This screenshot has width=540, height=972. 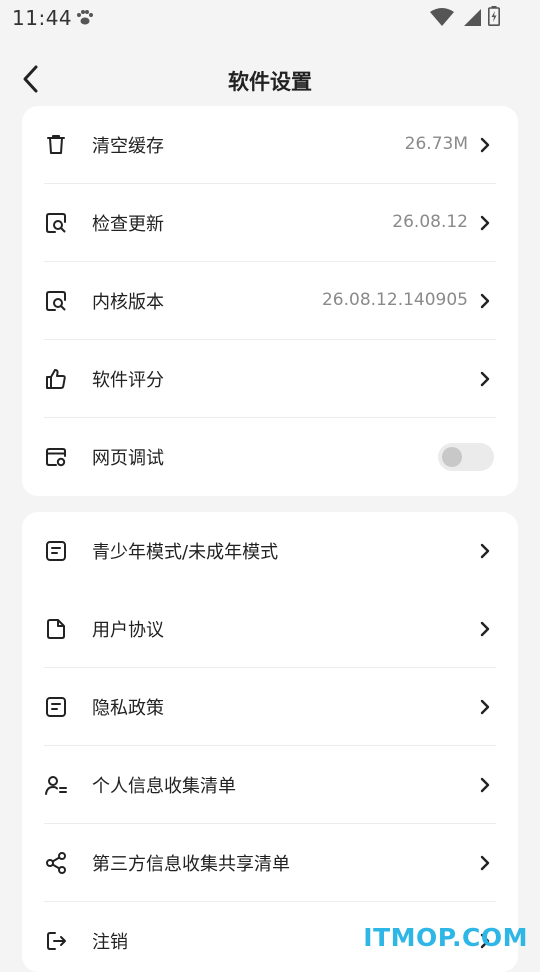 I want to click on web-debug-toggle, so click(x=466, y=457).